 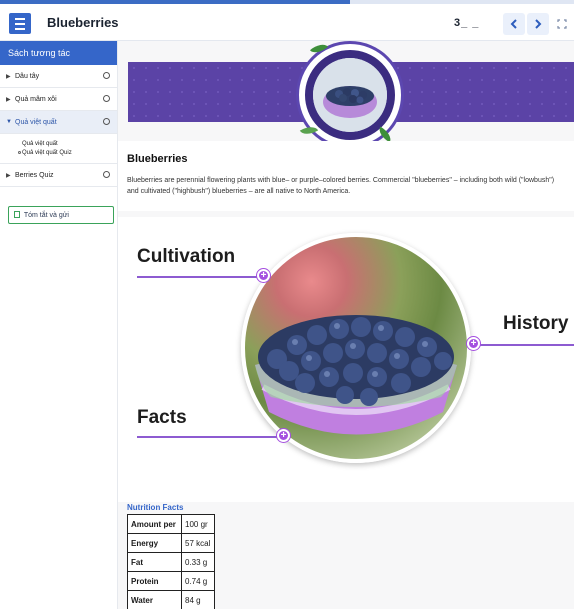 What do you see at coordinates (198, 524) in the screenshot?
I see `nutrition-value: 100 gr` at bounding box center [198, 524].